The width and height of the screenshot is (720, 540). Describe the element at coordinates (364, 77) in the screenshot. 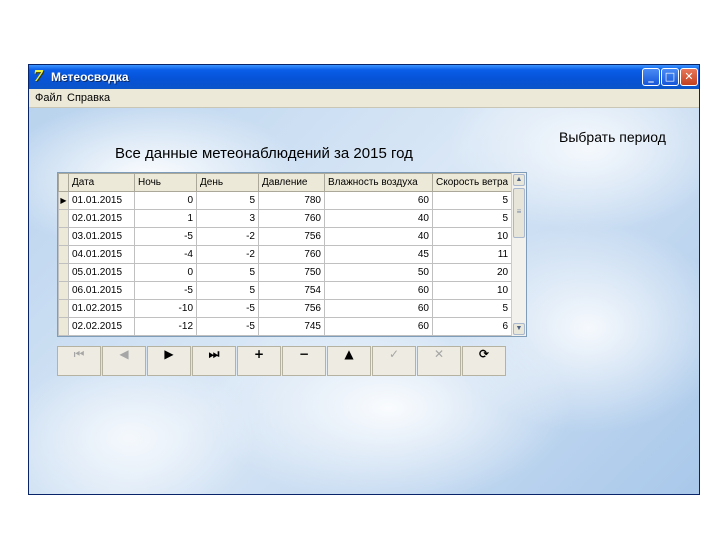

I see `title-bar: 7 Метеосводка _ □ ✕` at that location.